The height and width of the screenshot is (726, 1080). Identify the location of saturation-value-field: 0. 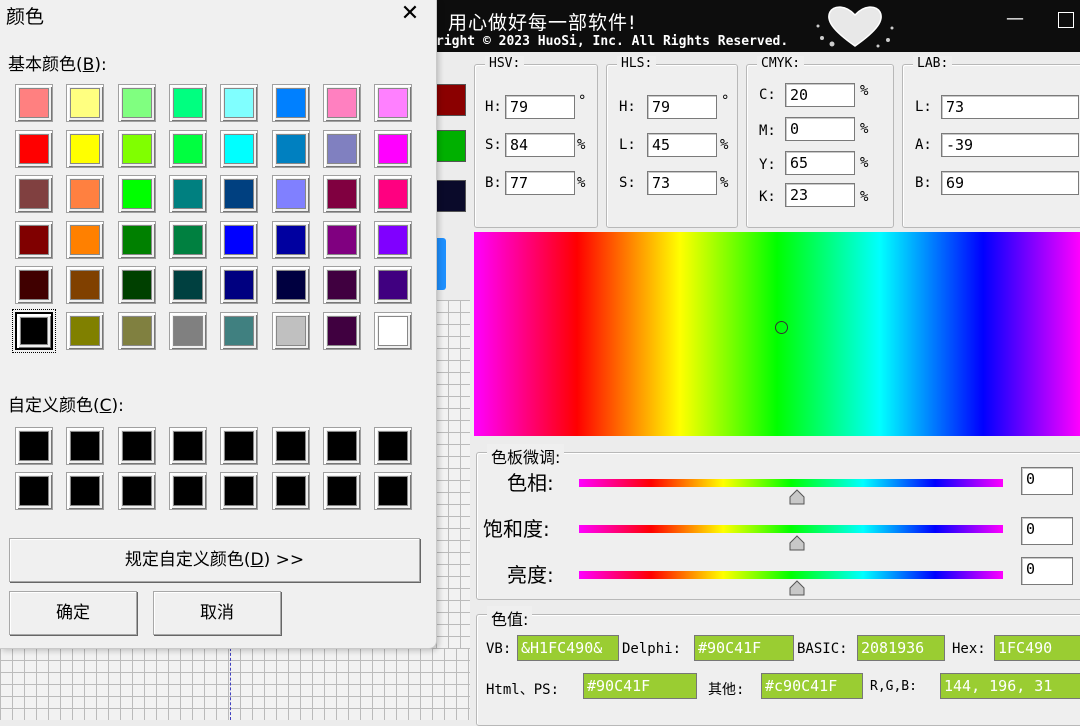
(1047, 531).